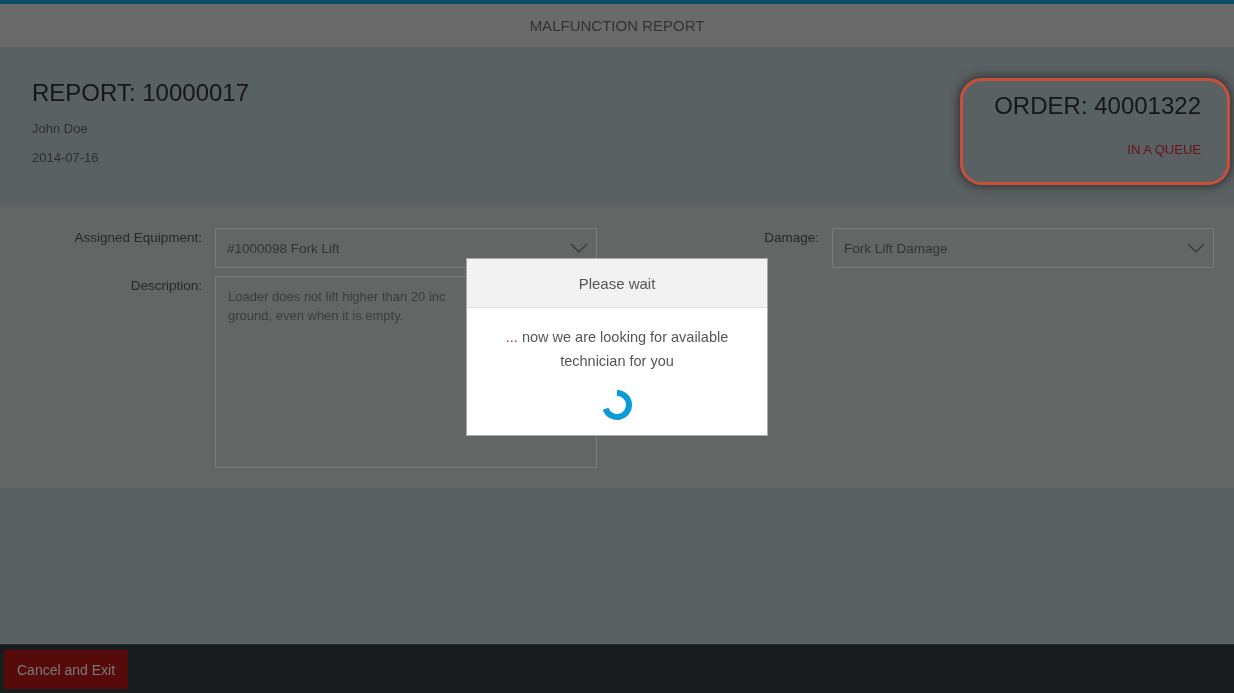  What do you see at coordinates (141, 93) in the screenshot?
I see `report-title: REPORT: 10000017` at bounding box center [141, 93].